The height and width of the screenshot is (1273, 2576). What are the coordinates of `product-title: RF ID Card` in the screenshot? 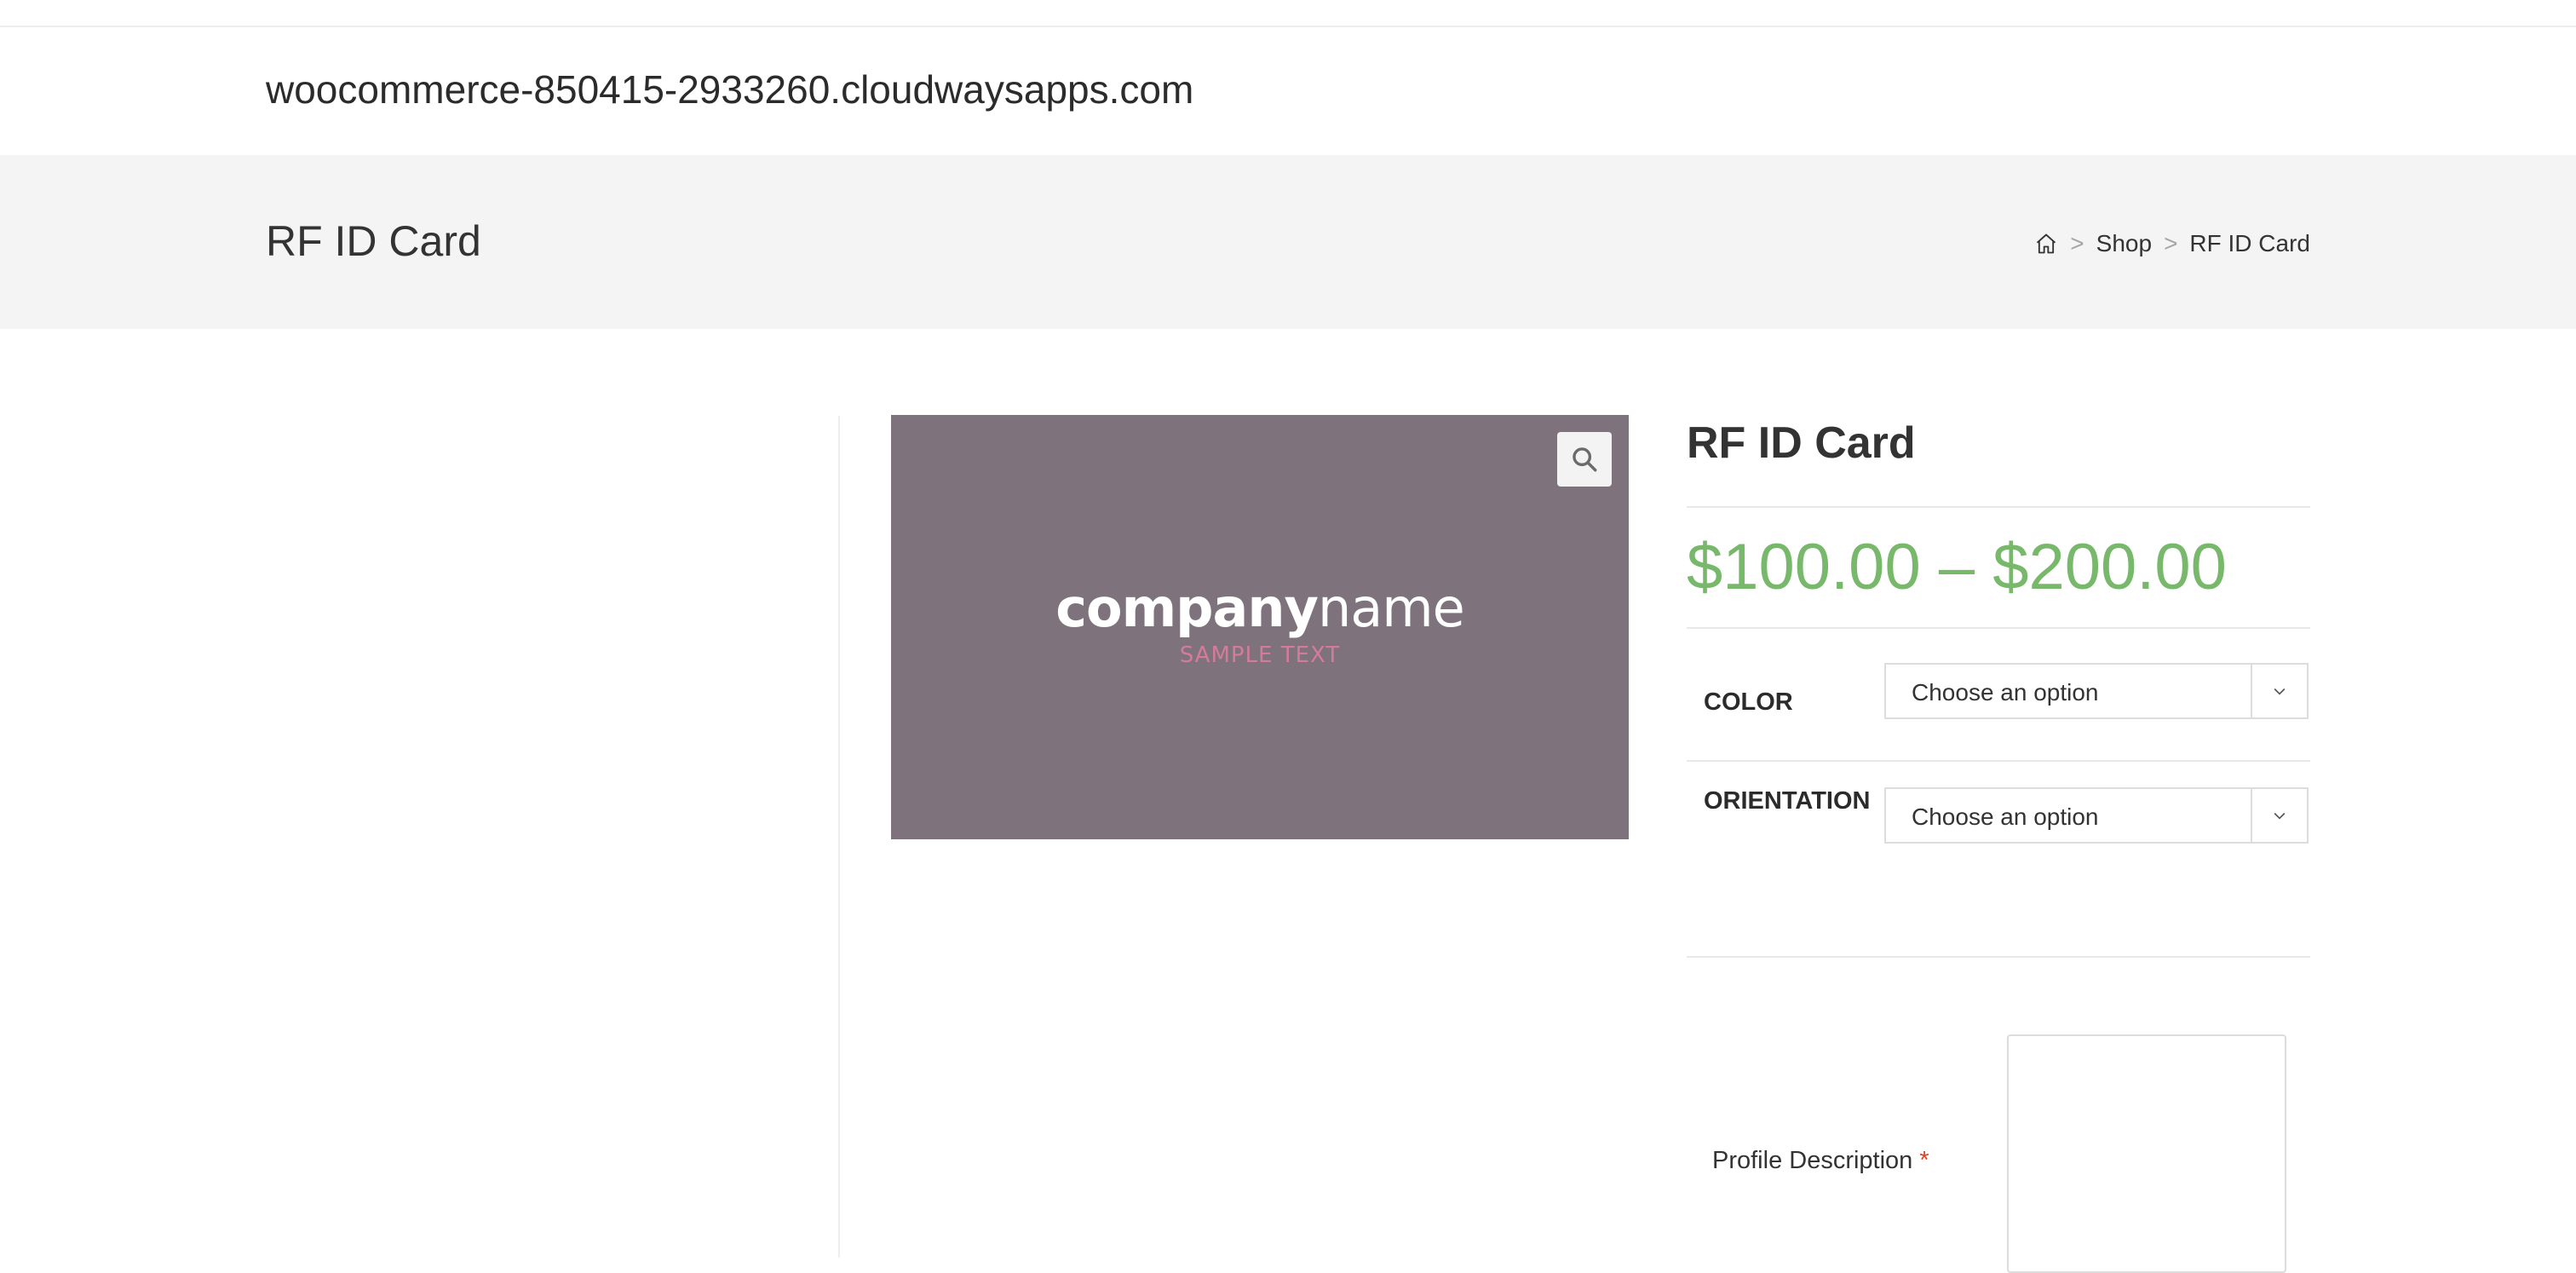 It's located at (1801, 443).